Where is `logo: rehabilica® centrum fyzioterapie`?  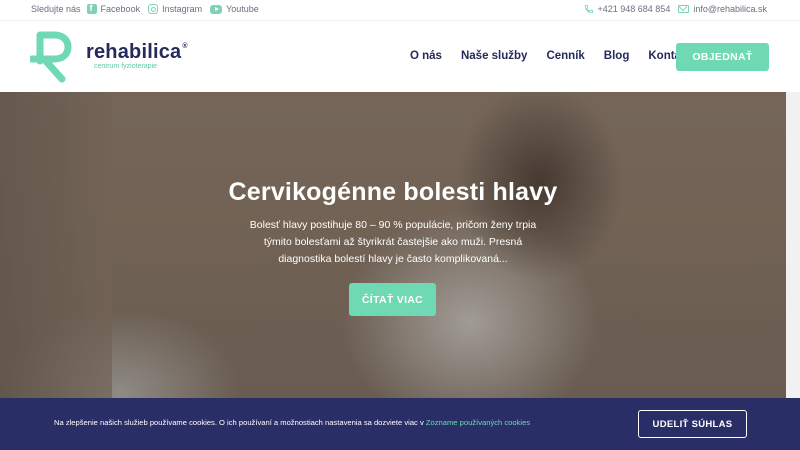
logo: rehabilica® centrum fyzioterapie is located at coordinates (109, 57).